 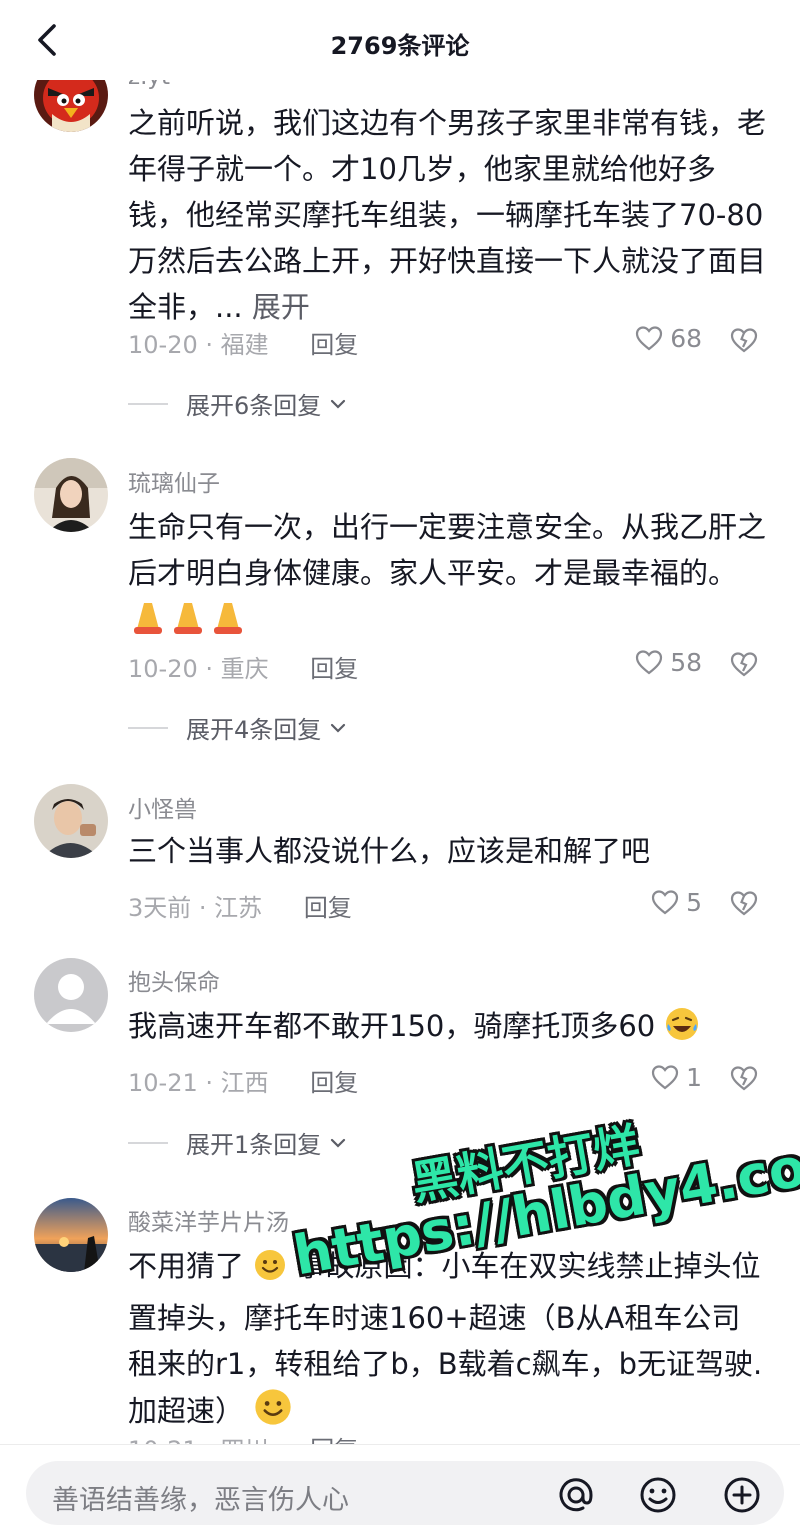 I want to click on emoji-icon, so click(x=658, y=1495).